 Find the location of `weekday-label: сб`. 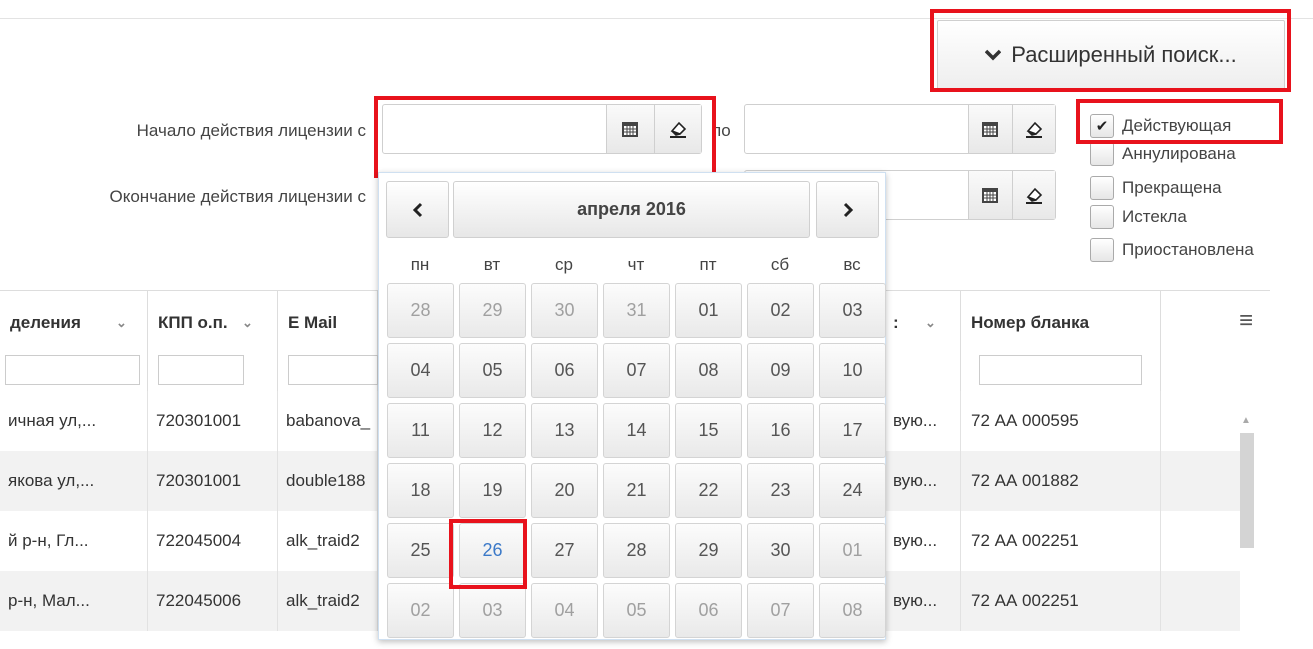

weekday-label: сб is located at coordinates (780, 264).